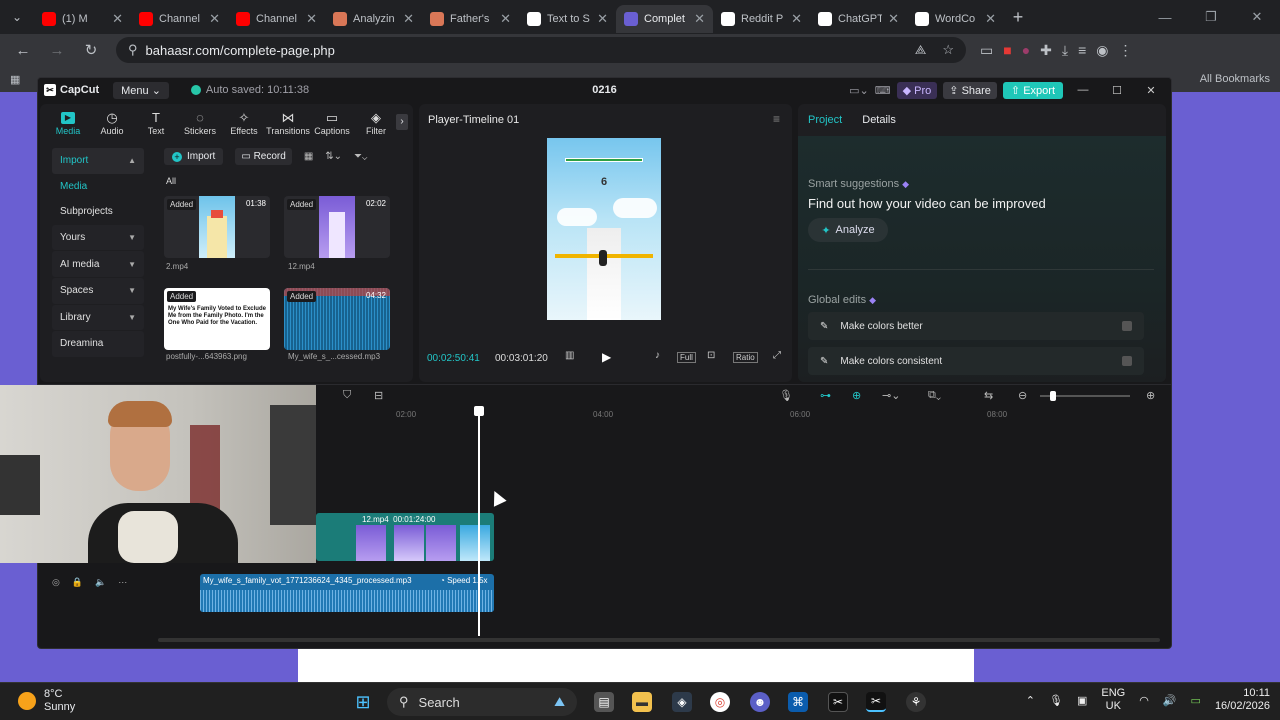 The image size is (1280, 720). Describe the element at coordinates (1046, 50) in the screenshot. I see `extensions-puzzle-icon: ✚` at that location.